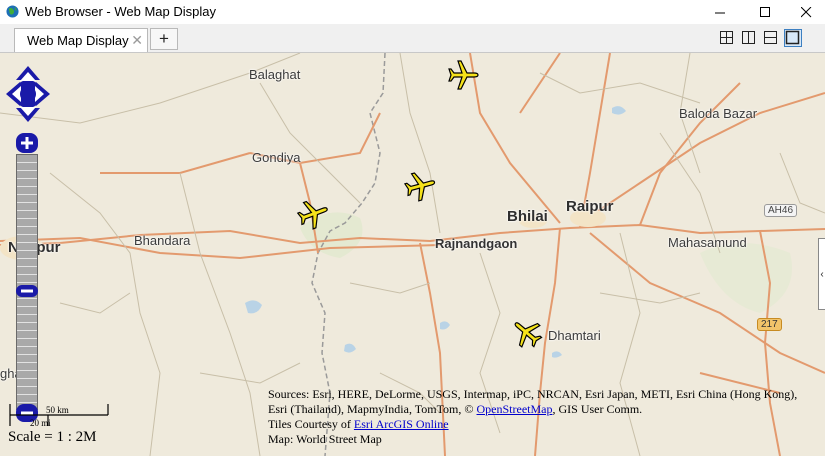 The width and height of the screenshot is (825, 456). Describe the element at coordinates (325, 439) in the screenshot. I see `attribution-line-4: Map: World Street Map` at that location.